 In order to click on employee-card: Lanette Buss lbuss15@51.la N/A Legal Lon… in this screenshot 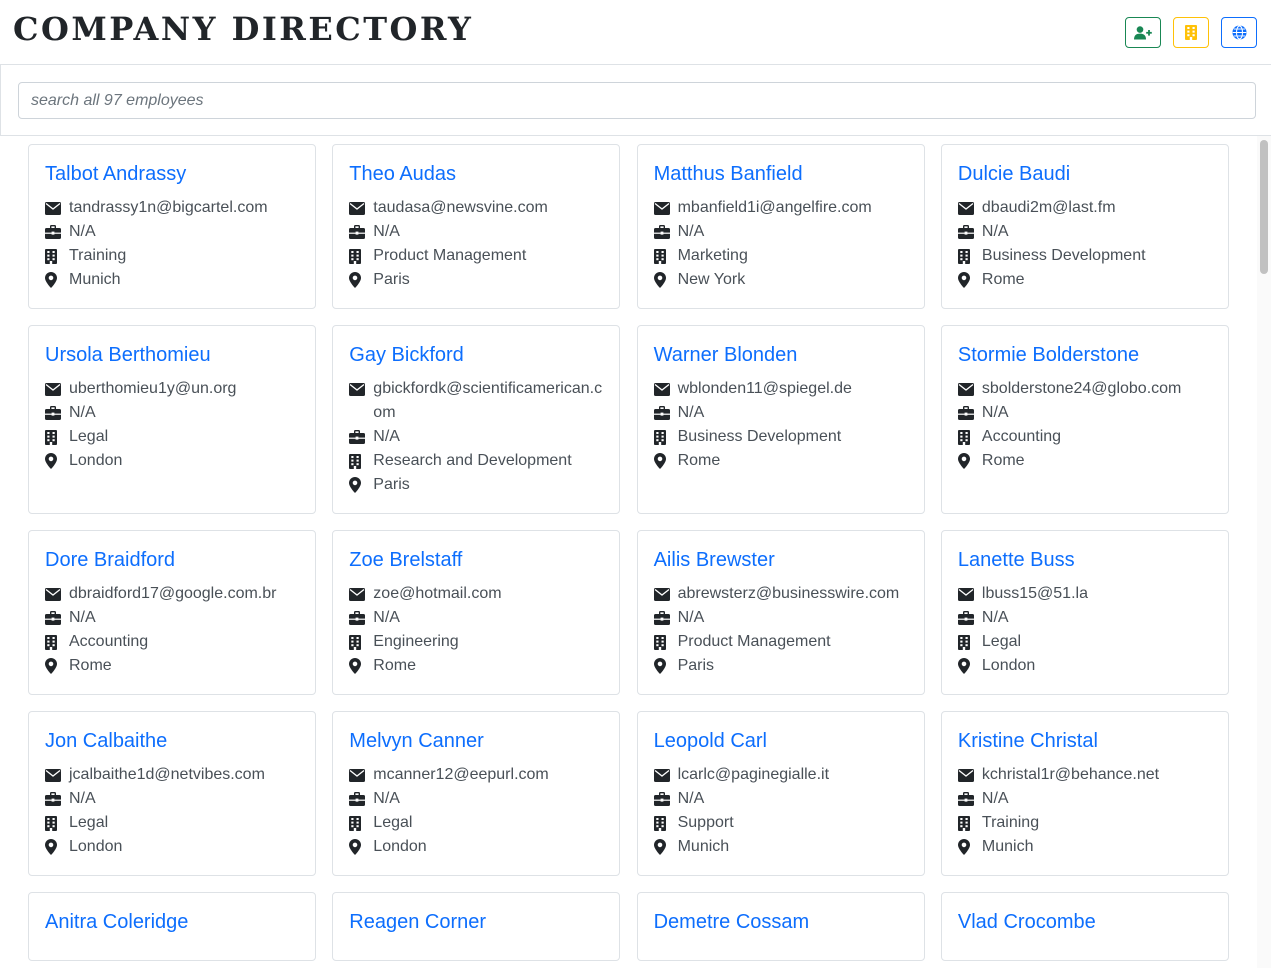, I will do `click(1084, 612)`.